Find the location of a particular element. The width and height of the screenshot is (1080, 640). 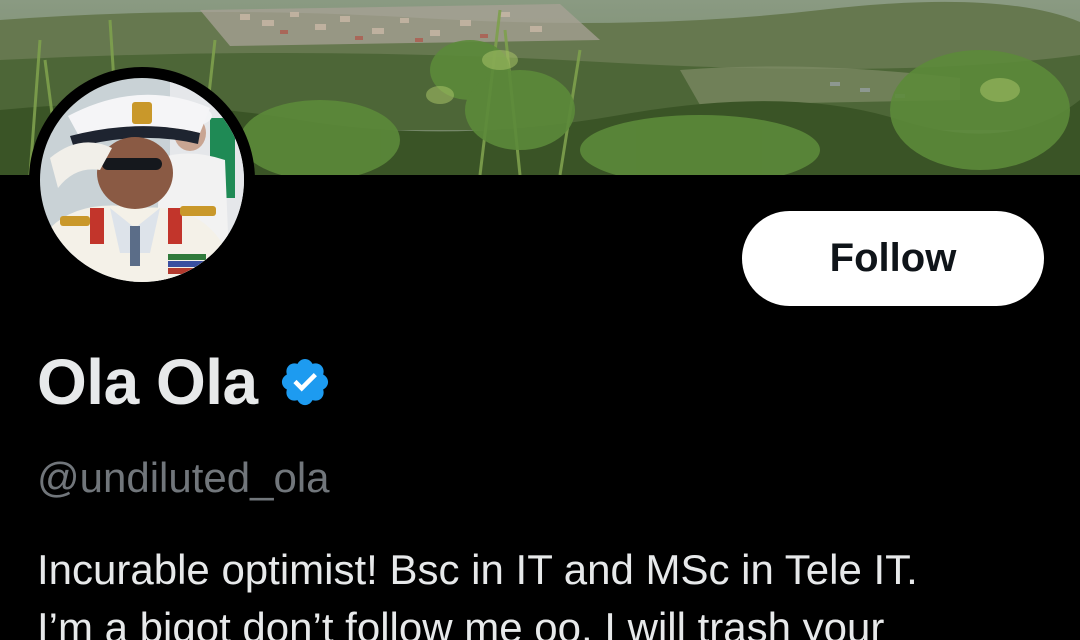

display-name: Ola Ola is located at coordinates (147, 382).